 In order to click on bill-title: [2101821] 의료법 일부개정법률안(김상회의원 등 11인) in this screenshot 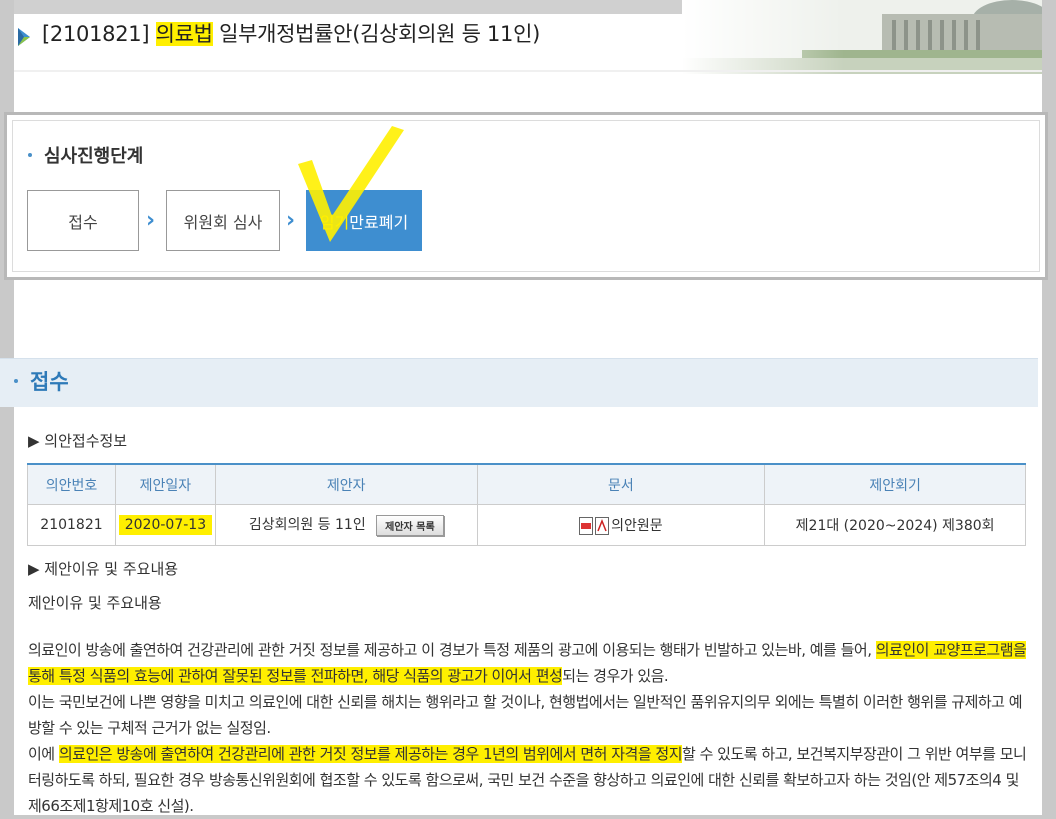, I will do `click(291, 33)`.